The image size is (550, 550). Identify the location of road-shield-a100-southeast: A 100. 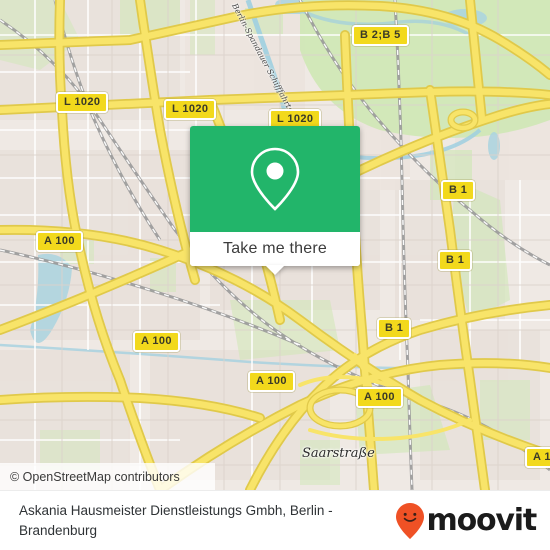
(379, 397).